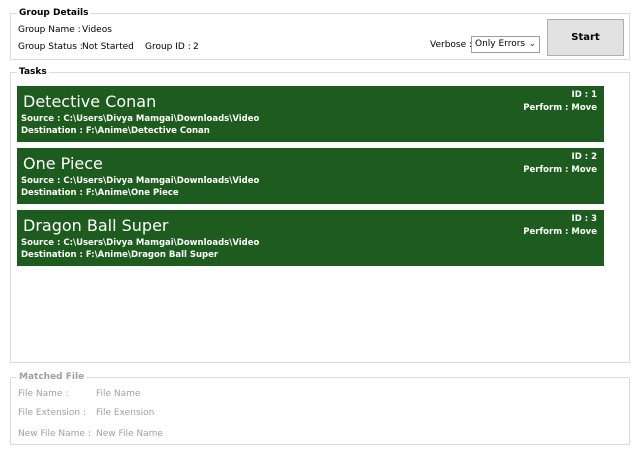 Image resolution: width=640 pixels, height=456 pixels. What do you see at coordinates (584, 95) in the screenshot?
I see `task-id: ID : 1` at bounding box center [584, 95].